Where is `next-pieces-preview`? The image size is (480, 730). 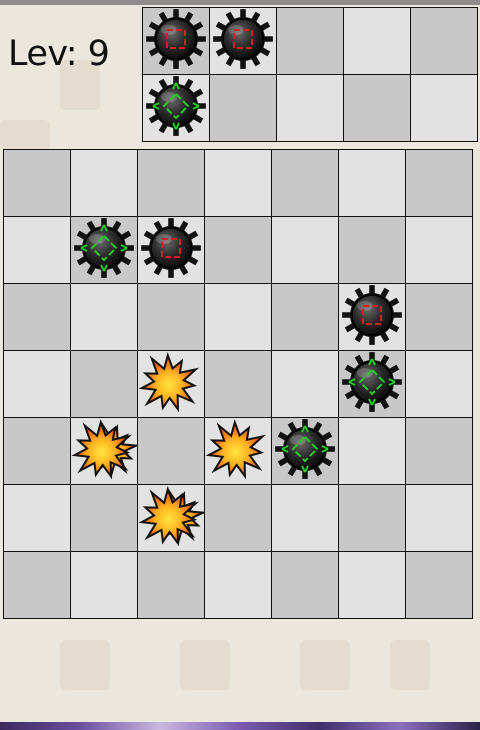 next-pieces-preview is located at coordinates (310, 74).